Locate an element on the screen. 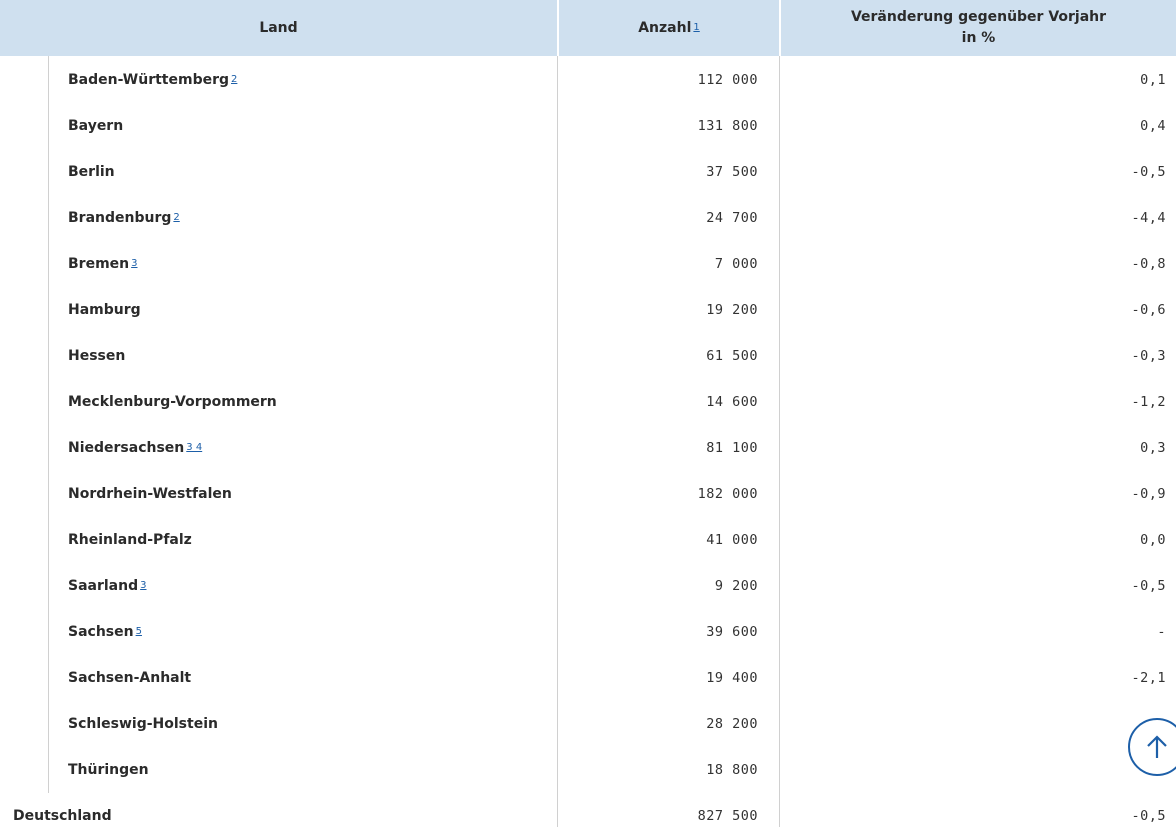  row-land: Brandenburg 2 is located at coordinates (124, 218).